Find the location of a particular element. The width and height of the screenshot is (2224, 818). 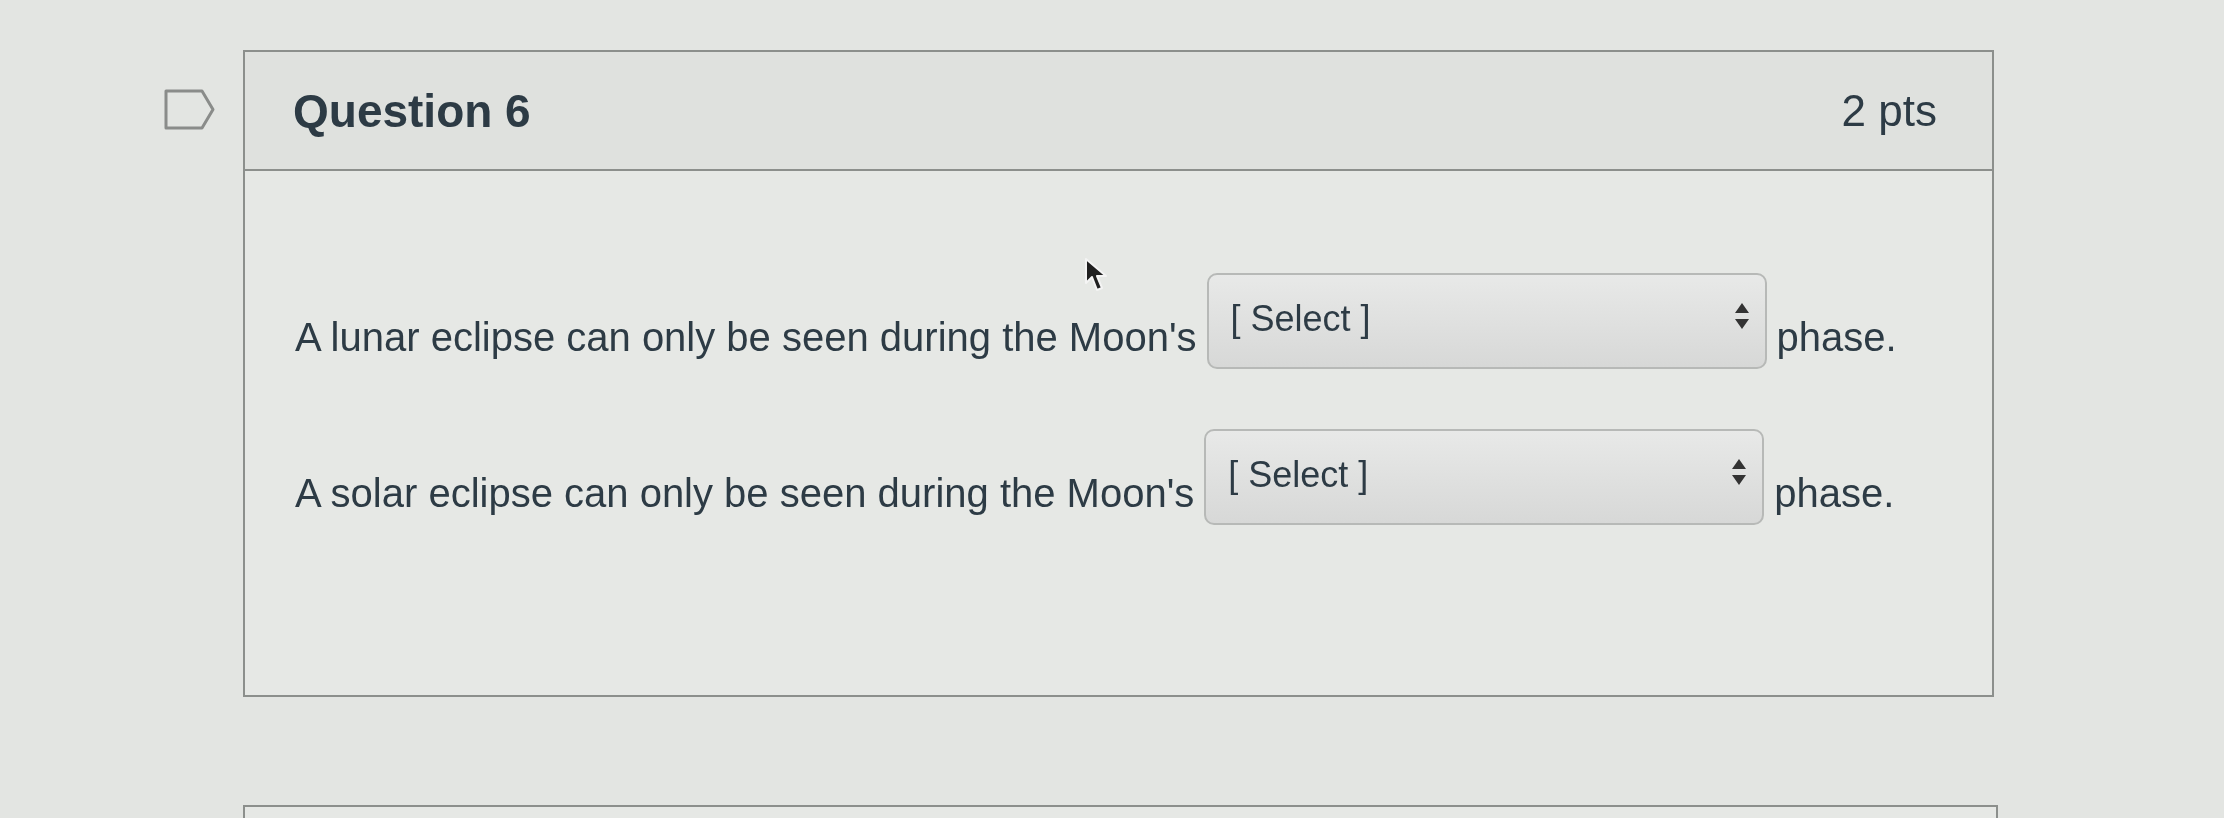

mouse-cursor-icon is located at coordinates (1096, 275).